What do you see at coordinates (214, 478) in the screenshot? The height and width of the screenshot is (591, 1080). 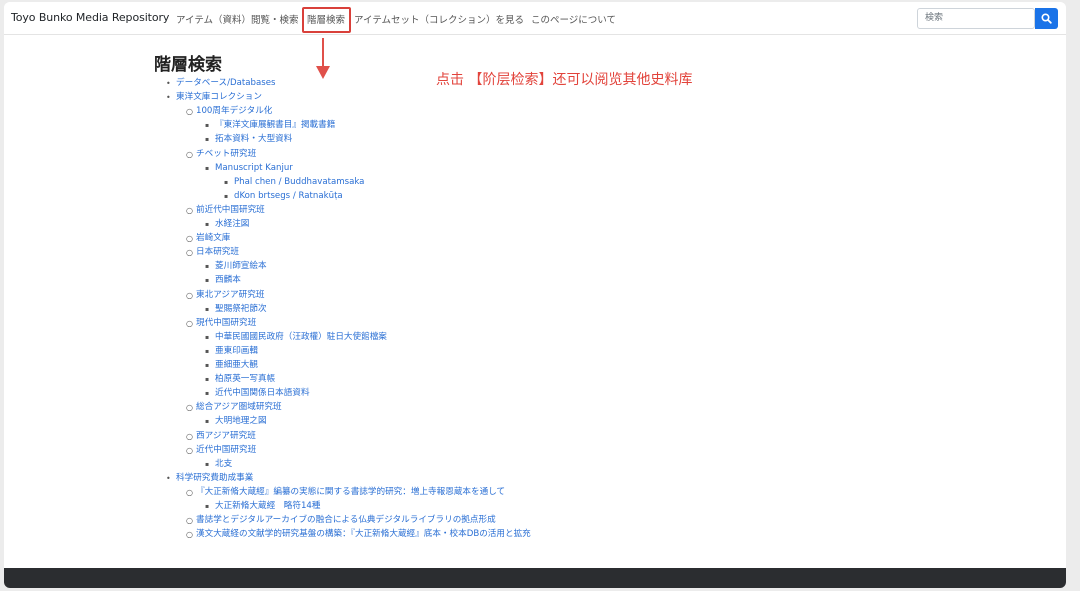 I see `tree-item-link: 科学研究費助成事業` at bounding box center [214, 478].